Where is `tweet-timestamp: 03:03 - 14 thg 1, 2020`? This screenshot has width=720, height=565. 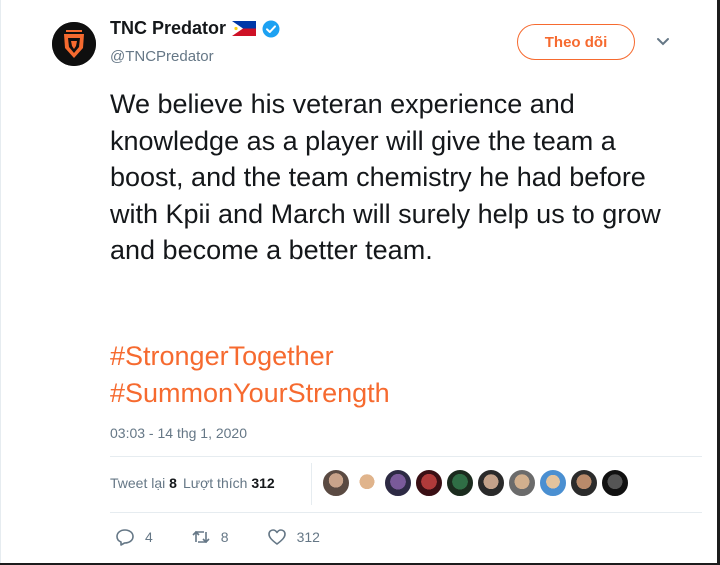
tweet-timestamp: 03:03 - 14 thg 1, 2020 is located at coordinates (178, 433).